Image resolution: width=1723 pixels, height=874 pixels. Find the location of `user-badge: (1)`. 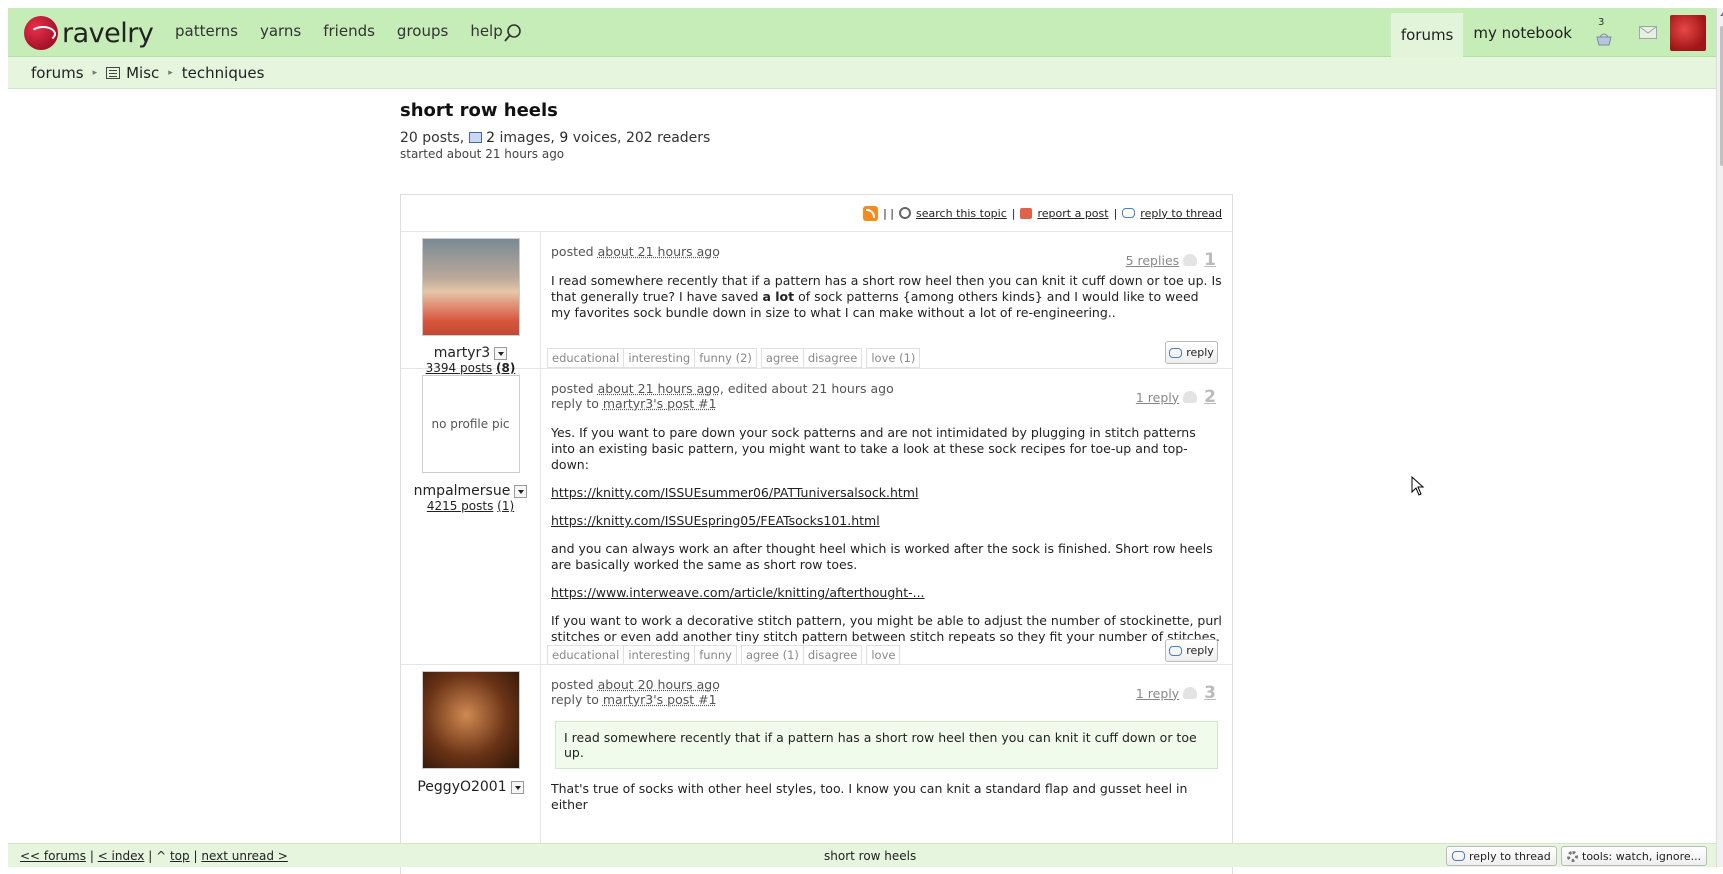

user-badge: (1) is located at coordinates (505, 506).